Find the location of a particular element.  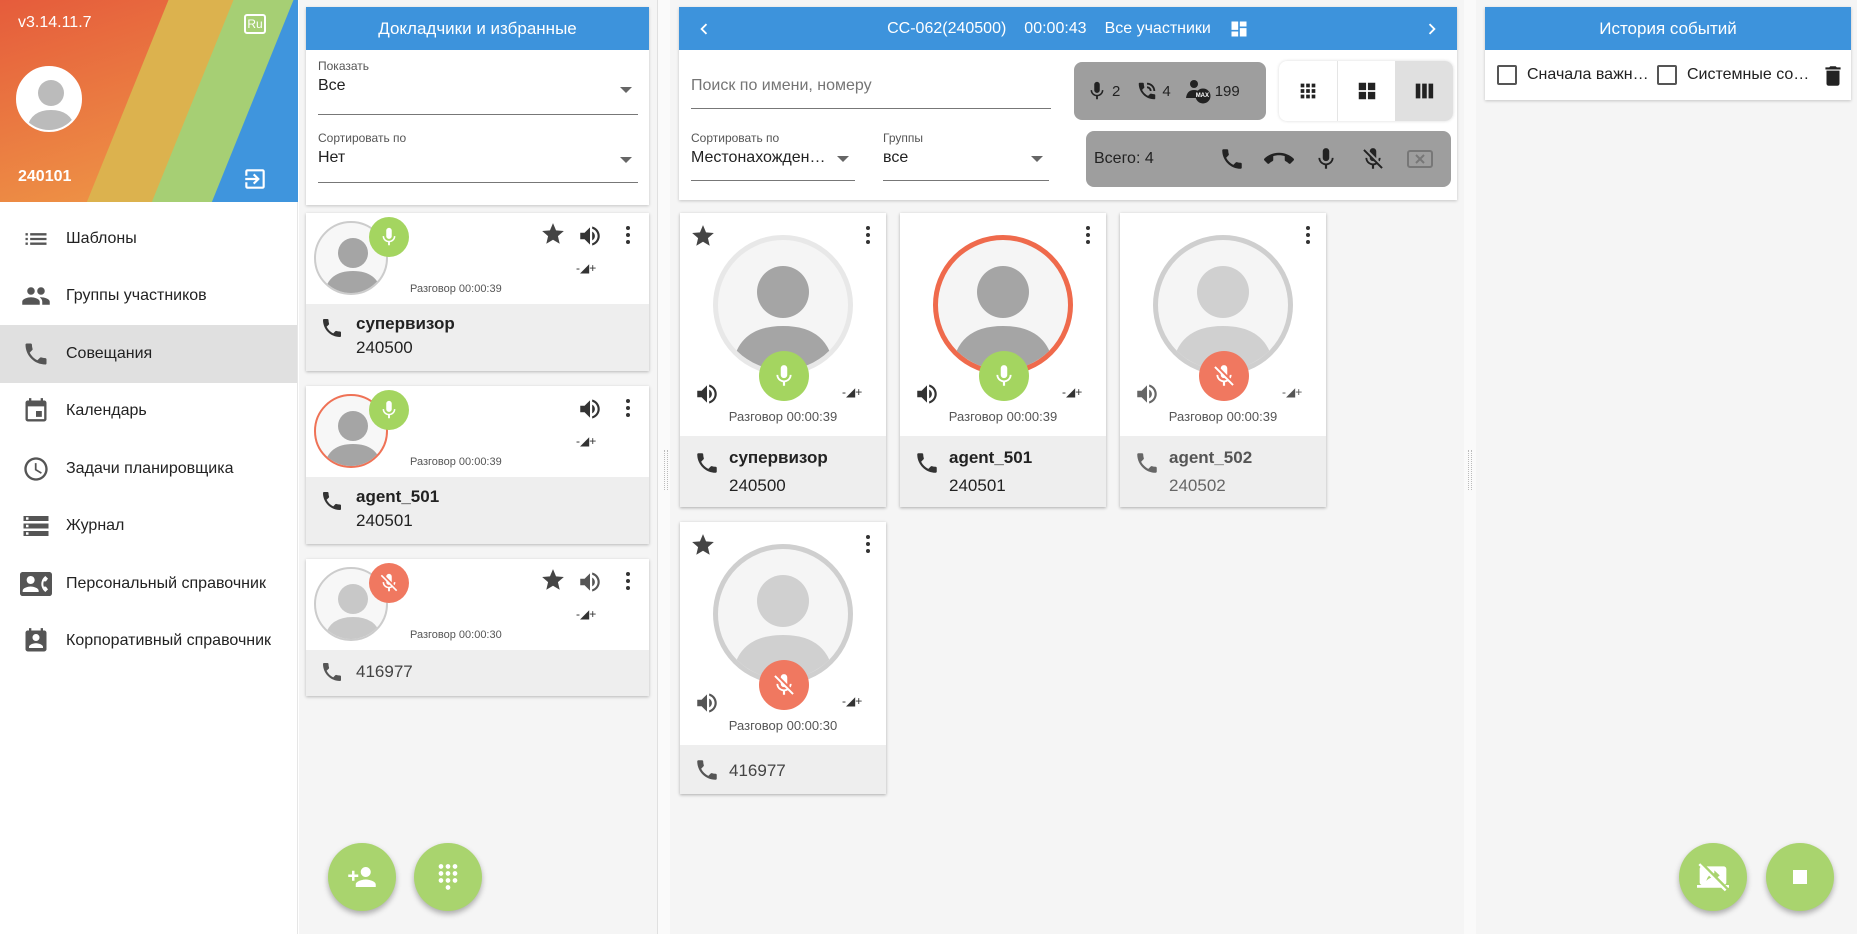

favorite-card: Разговор 00:00:39 -◢+ agent_501 240501 is located at coordinates (477, 465).